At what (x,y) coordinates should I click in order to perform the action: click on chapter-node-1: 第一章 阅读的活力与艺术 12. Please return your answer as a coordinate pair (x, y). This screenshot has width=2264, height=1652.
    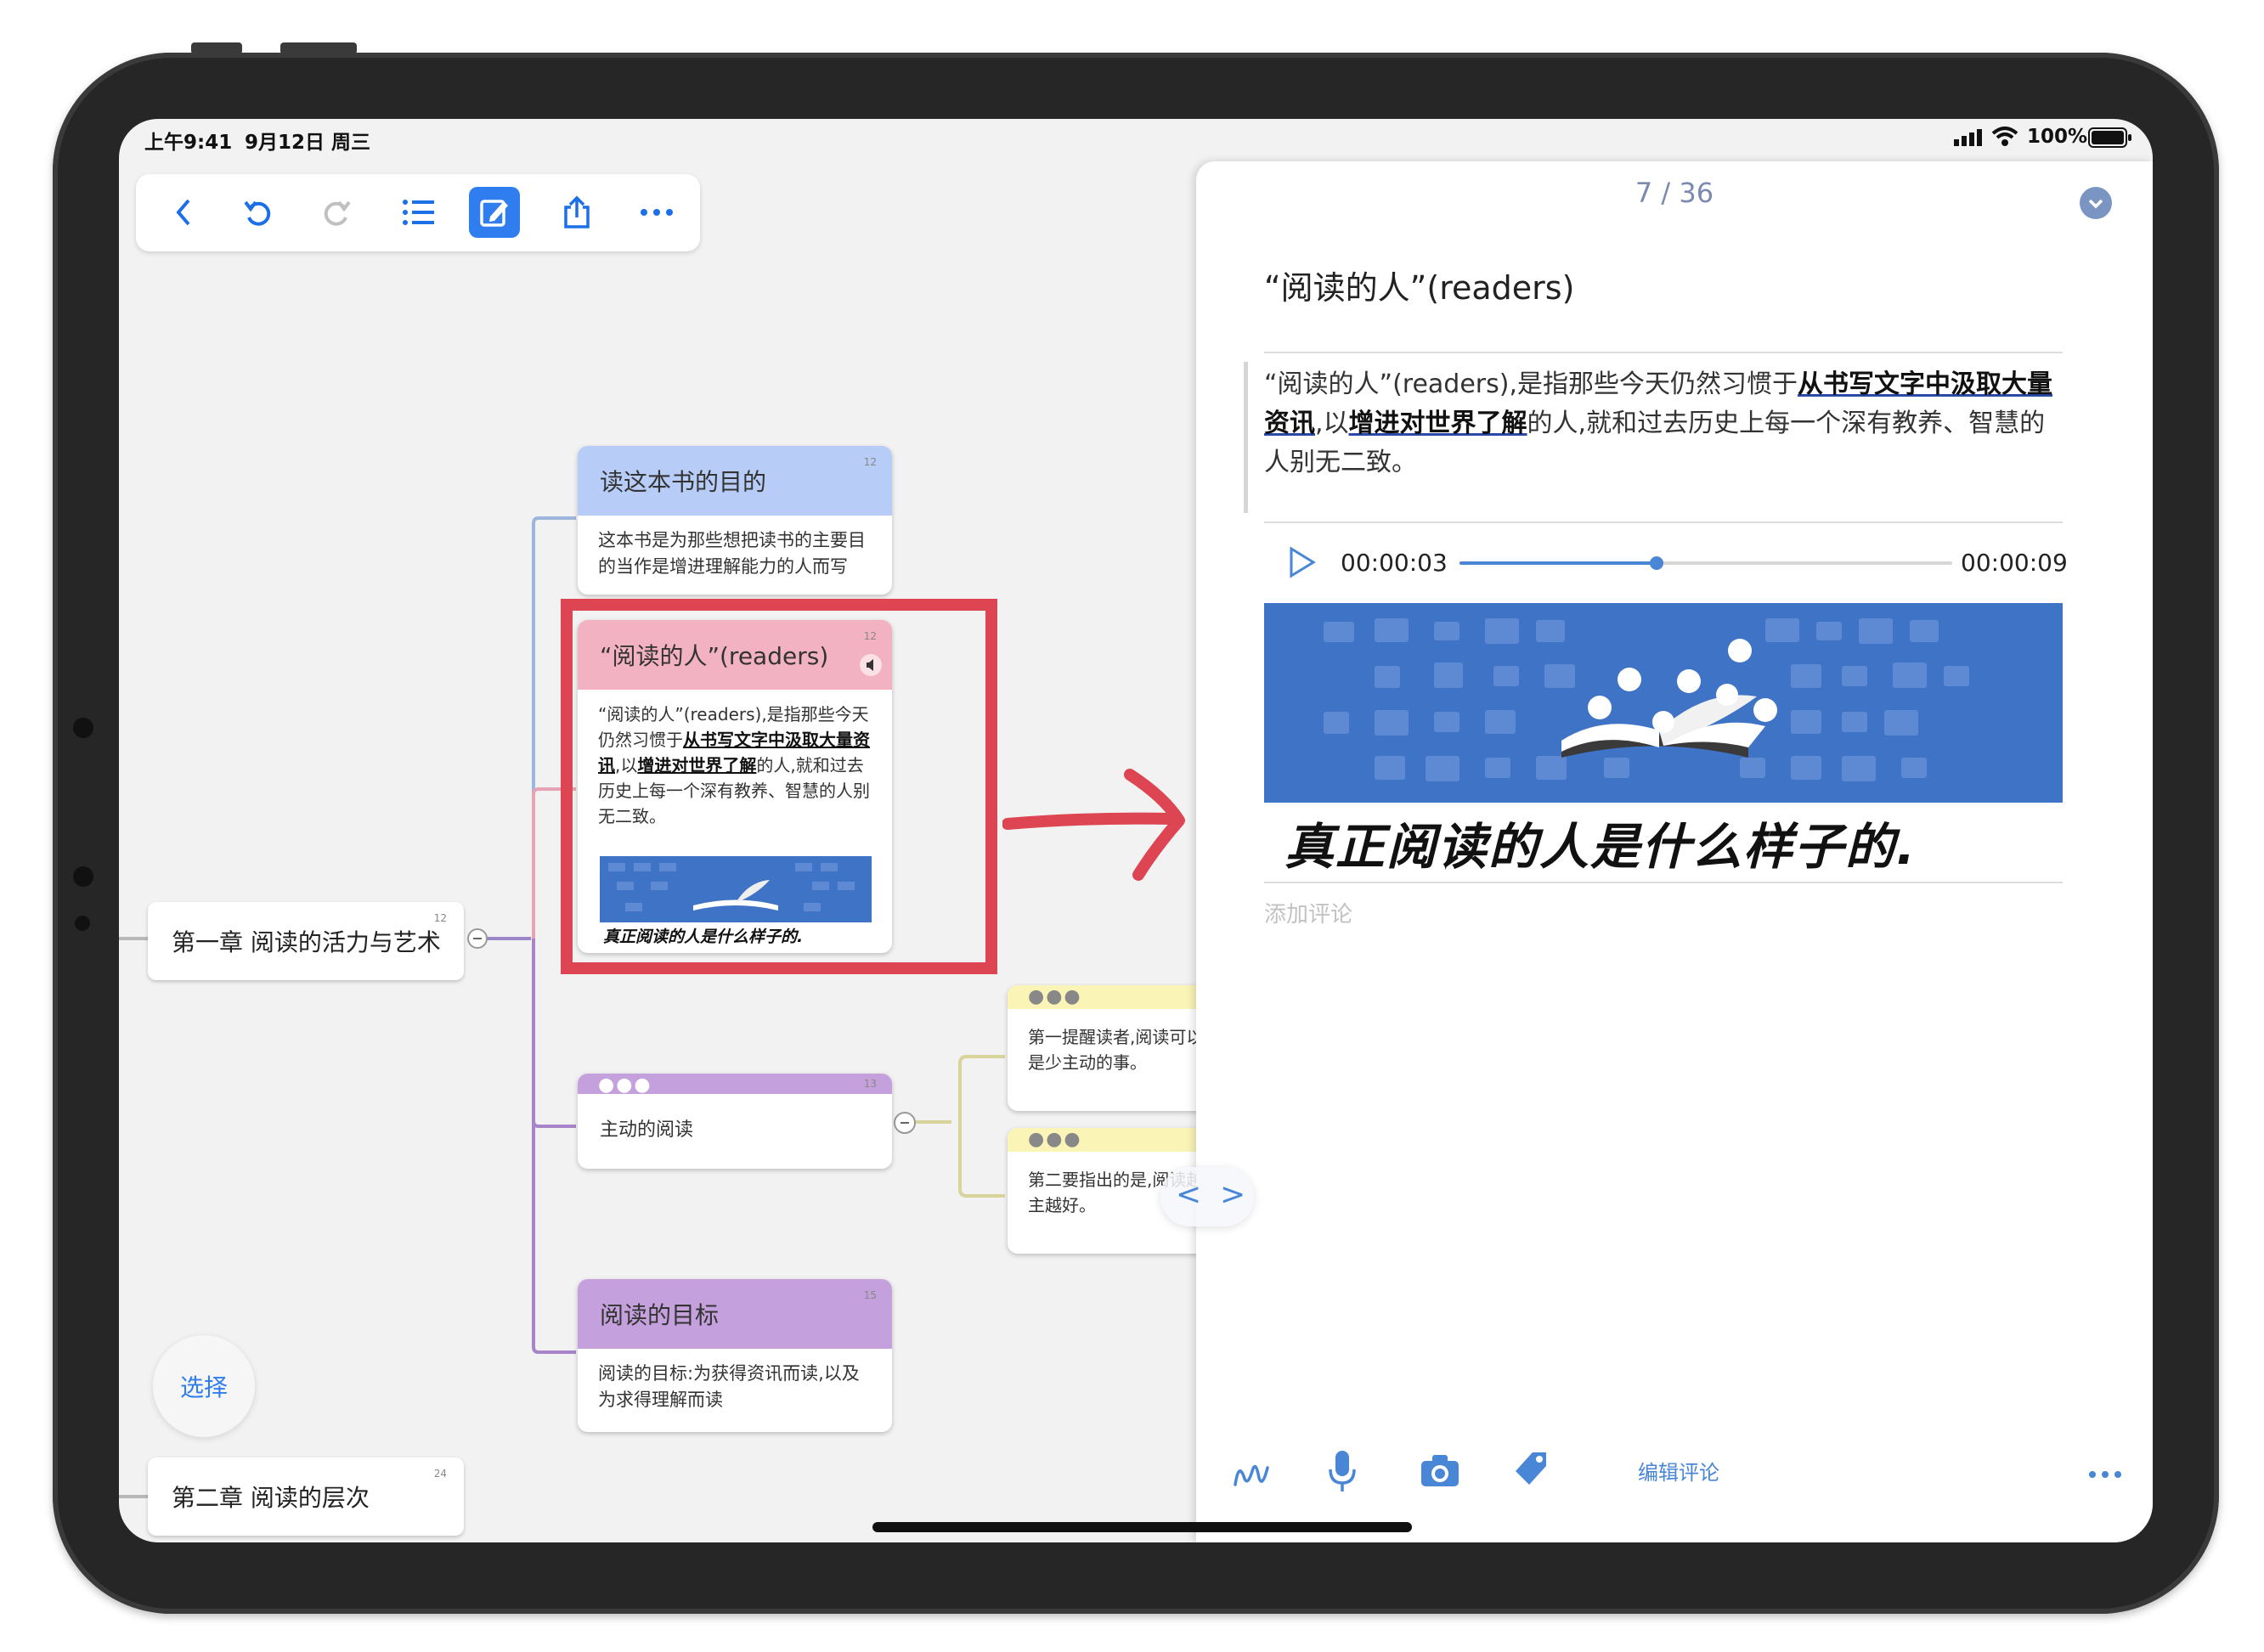
    Looking at the image, I should click on (306, 941).